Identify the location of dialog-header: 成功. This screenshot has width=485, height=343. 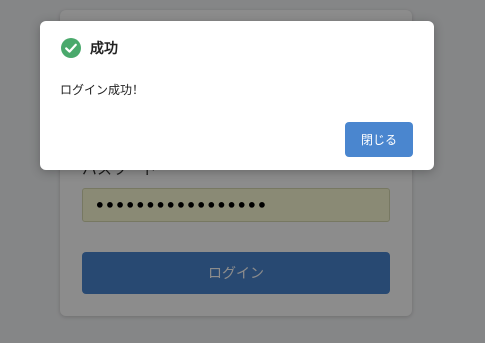
(89, 48).